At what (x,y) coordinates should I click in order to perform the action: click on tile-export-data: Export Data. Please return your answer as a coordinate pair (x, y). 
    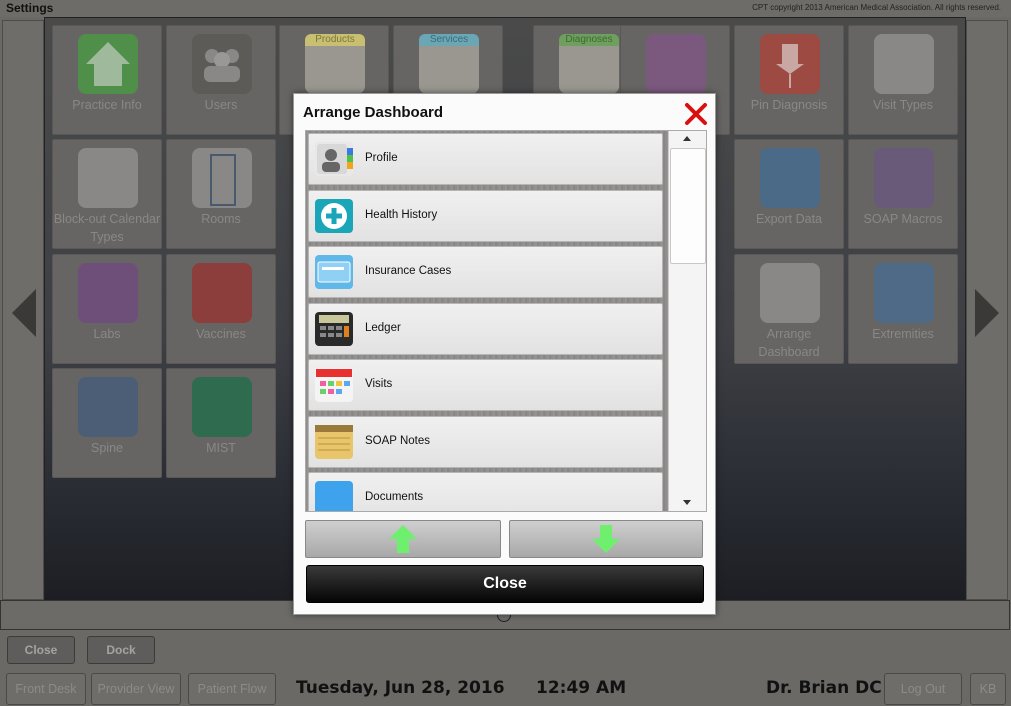
    Looking at the image, I should click on (789, 194).